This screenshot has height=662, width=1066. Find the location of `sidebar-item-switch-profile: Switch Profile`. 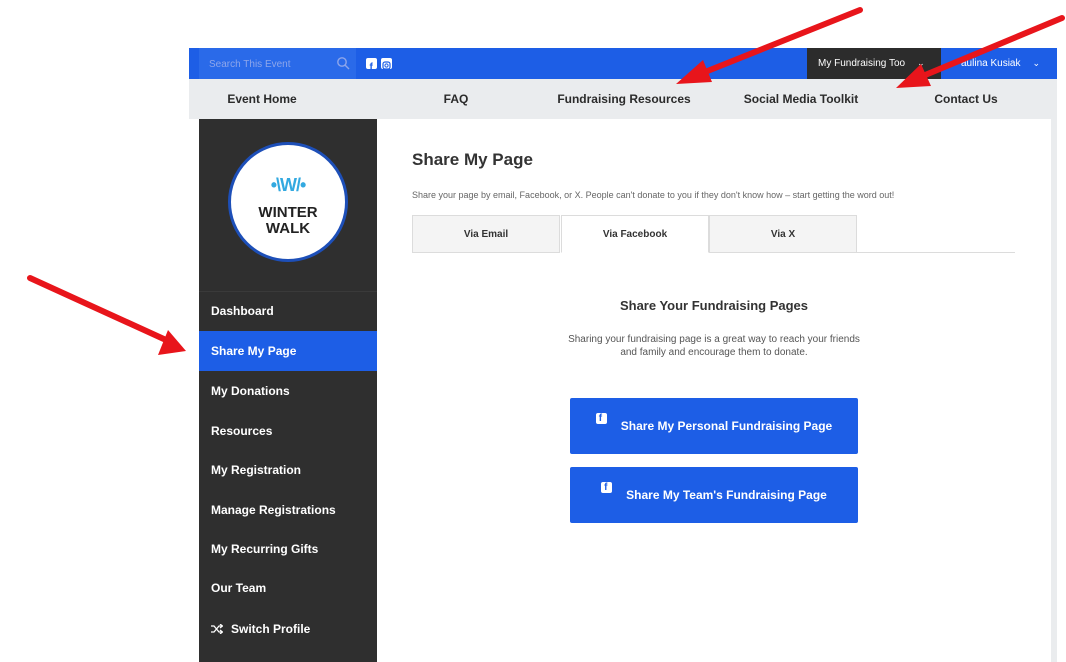

sidebar-item-switch-profile: Switch Profile is located at coordinates (288, 629).